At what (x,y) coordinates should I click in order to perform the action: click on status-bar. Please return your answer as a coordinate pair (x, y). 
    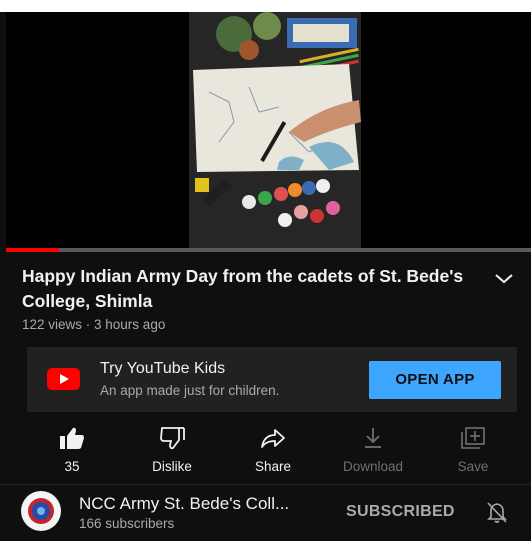
    Looking at the image, I should click on (265, 6).